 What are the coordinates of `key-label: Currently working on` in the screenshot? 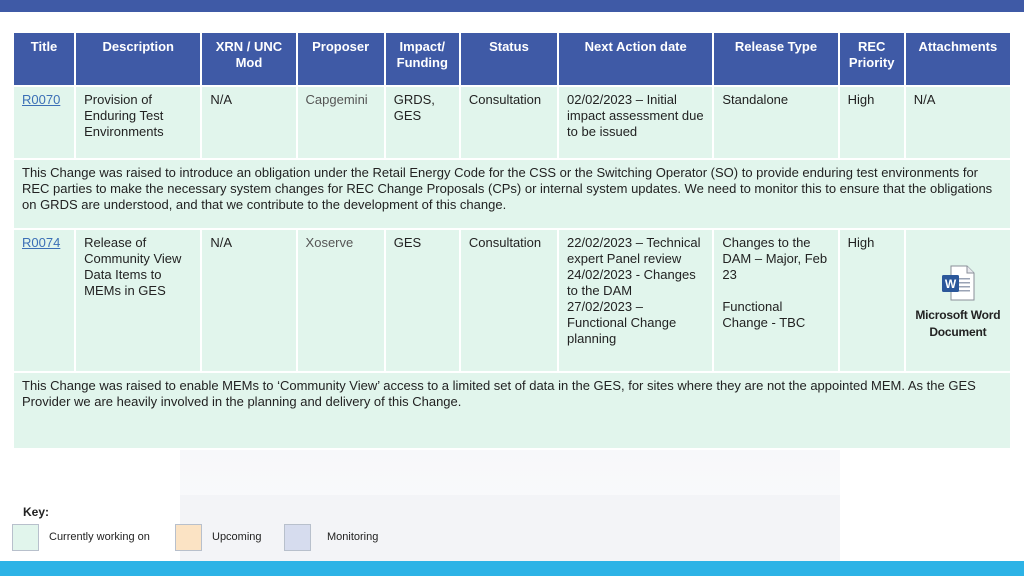 It's located at (99, 537).